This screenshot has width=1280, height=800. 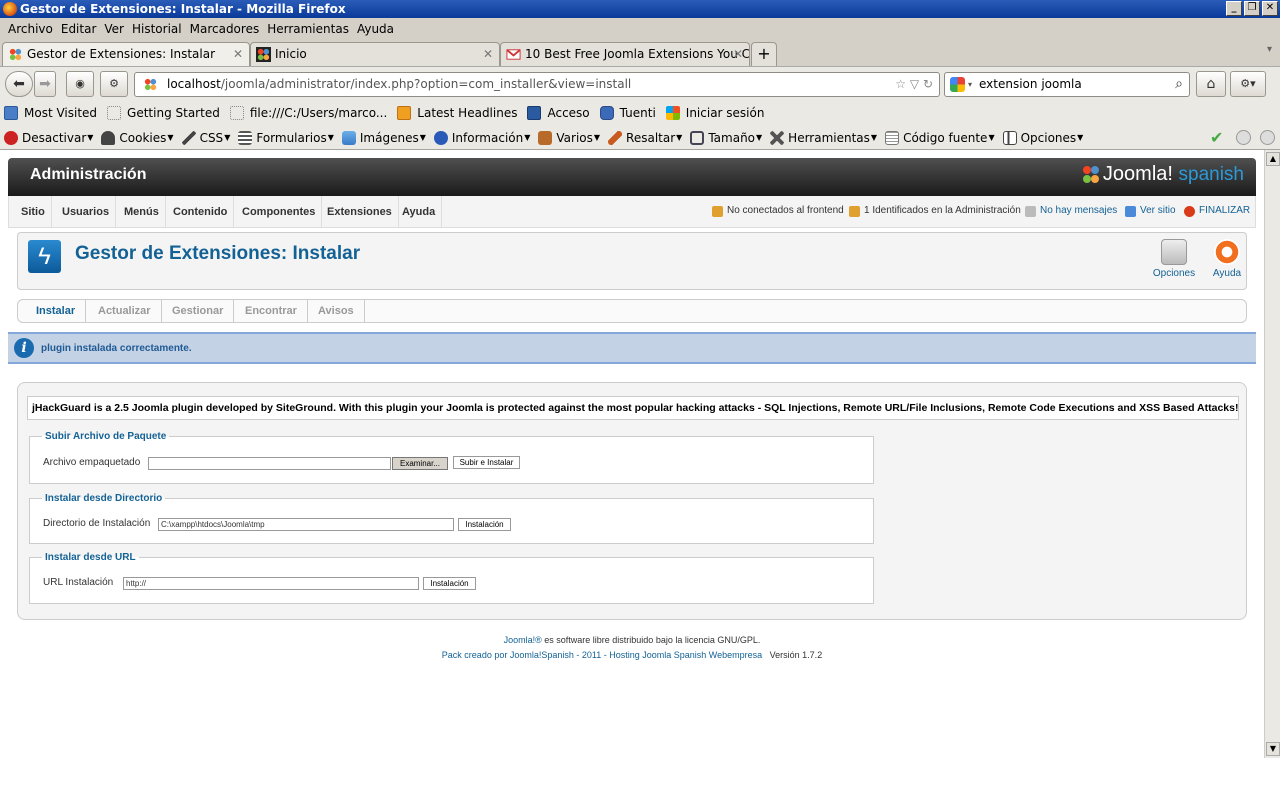 What do you see at coordinates (486, 462) in the screenshot?
I see `upload-install-button: Subir e Instalar` at bounding box center [486, 462].